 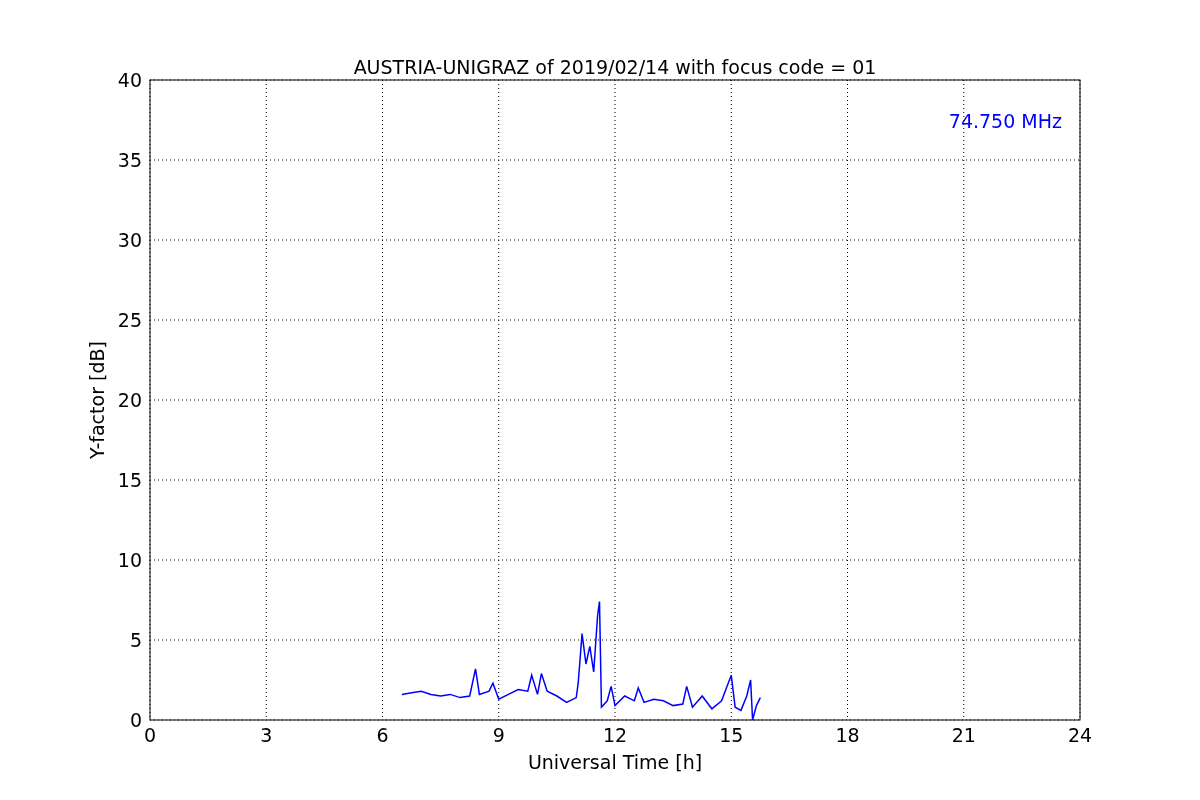 What do you see at coordinates (97, 400) in the screenshot?
I see `y-axis-label: Y-factor [dB]` at bounding box center [97, 400].